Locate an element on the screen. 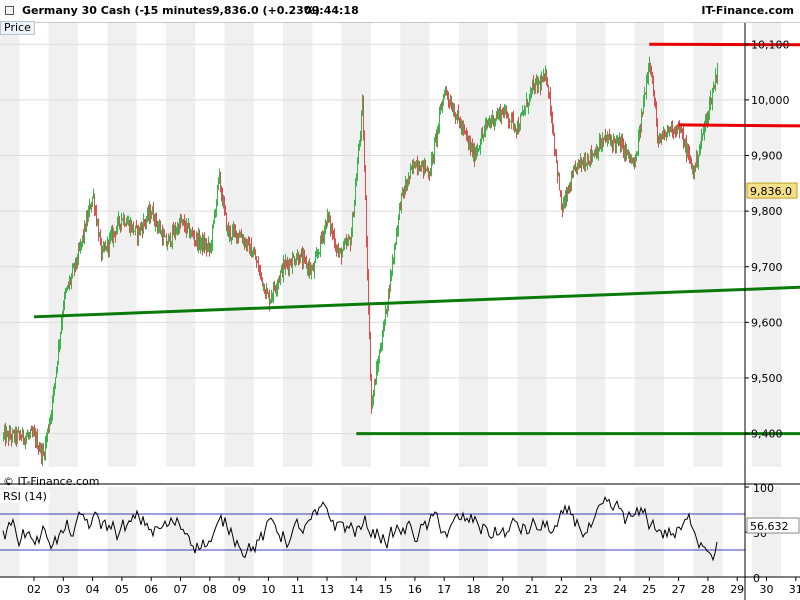  date-tick-label: 30 is located at coordinates (767, 589).